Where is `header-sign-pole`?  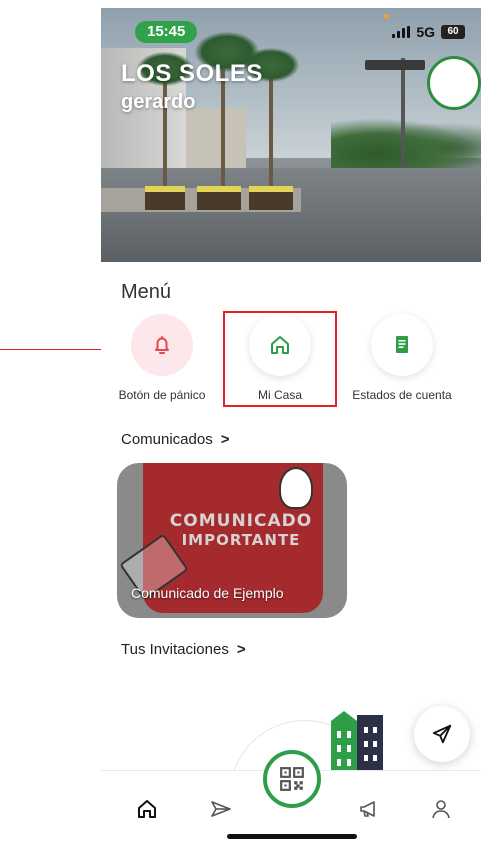 header-sign-pole is located at coordinates (403, 113).